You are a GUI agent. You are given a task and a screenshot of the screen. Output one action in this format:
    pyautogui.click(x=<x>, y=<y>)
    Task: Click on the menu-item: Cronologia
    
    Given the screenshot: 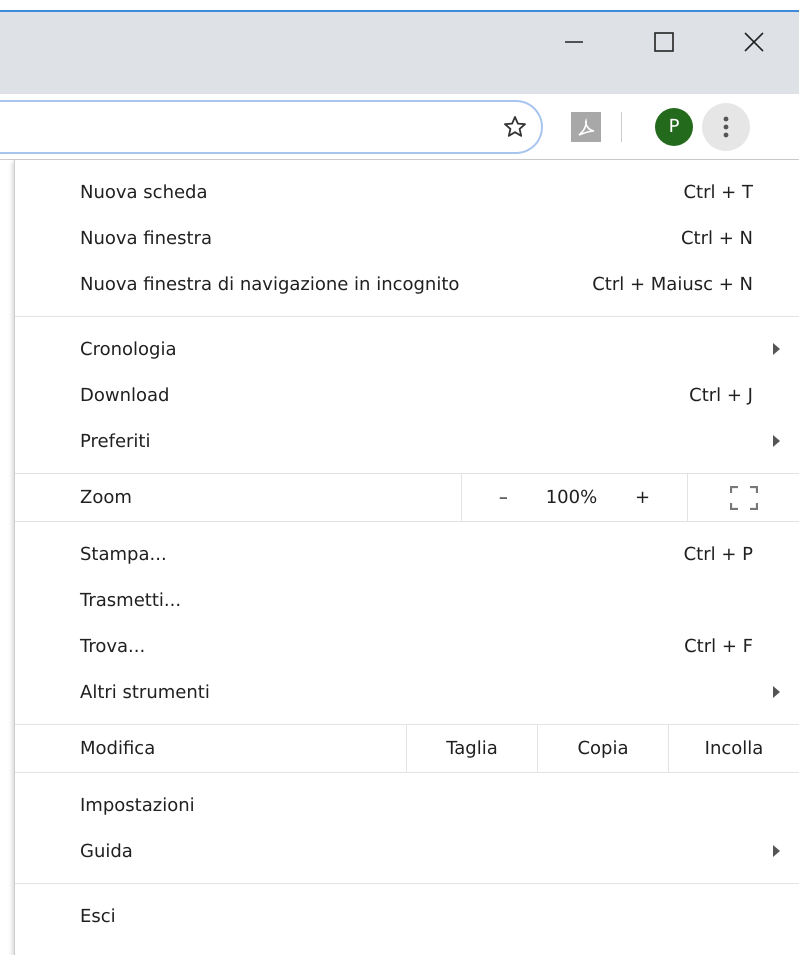 What is the action you would take?
    pyautogui.click(x=407, y=349)
    